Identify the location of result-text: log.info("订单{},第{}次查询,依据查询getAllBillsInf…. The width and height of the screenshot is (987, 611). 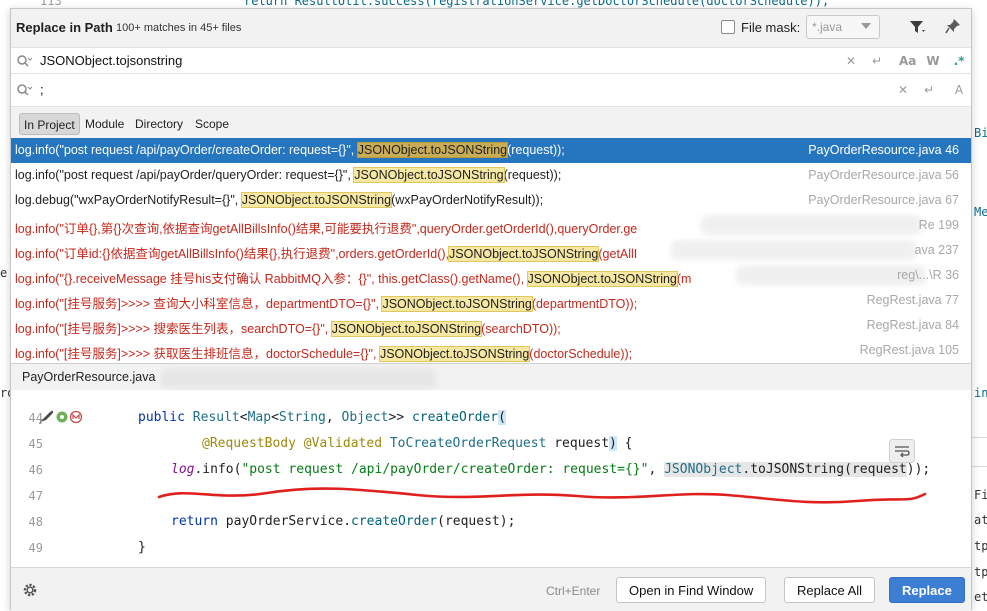
(326, 229).